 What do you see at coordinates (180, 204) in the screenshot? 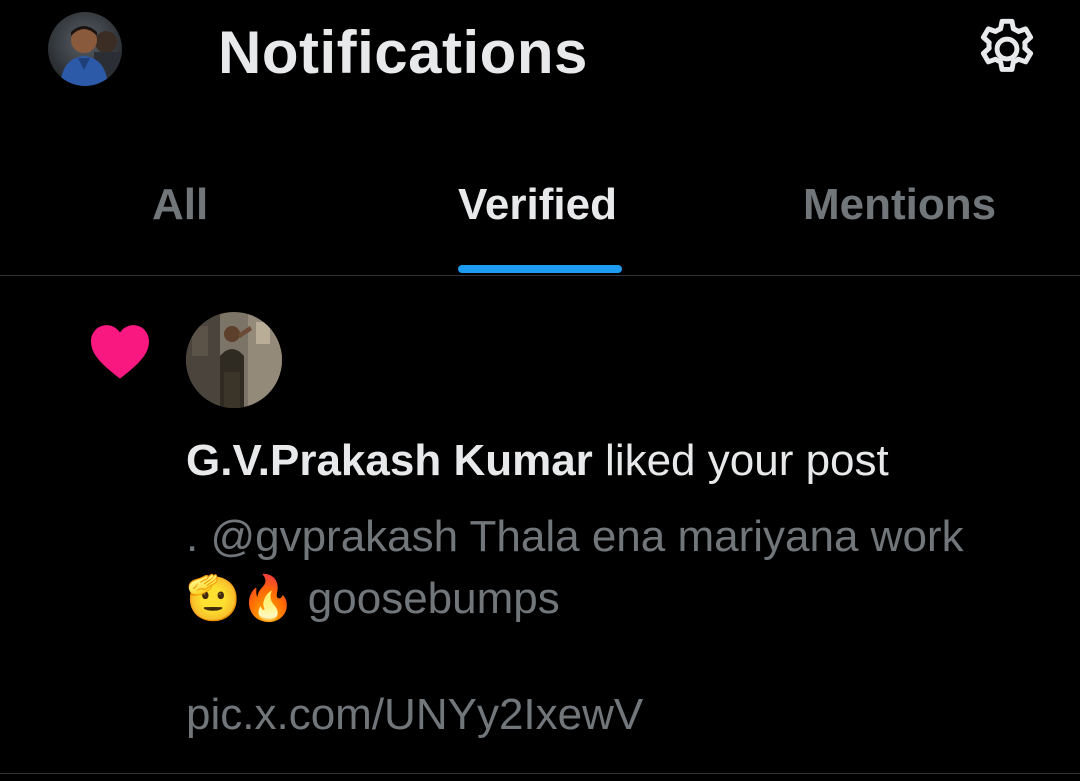
I see `tab-all-label: All` at bounding box center [180, 204].